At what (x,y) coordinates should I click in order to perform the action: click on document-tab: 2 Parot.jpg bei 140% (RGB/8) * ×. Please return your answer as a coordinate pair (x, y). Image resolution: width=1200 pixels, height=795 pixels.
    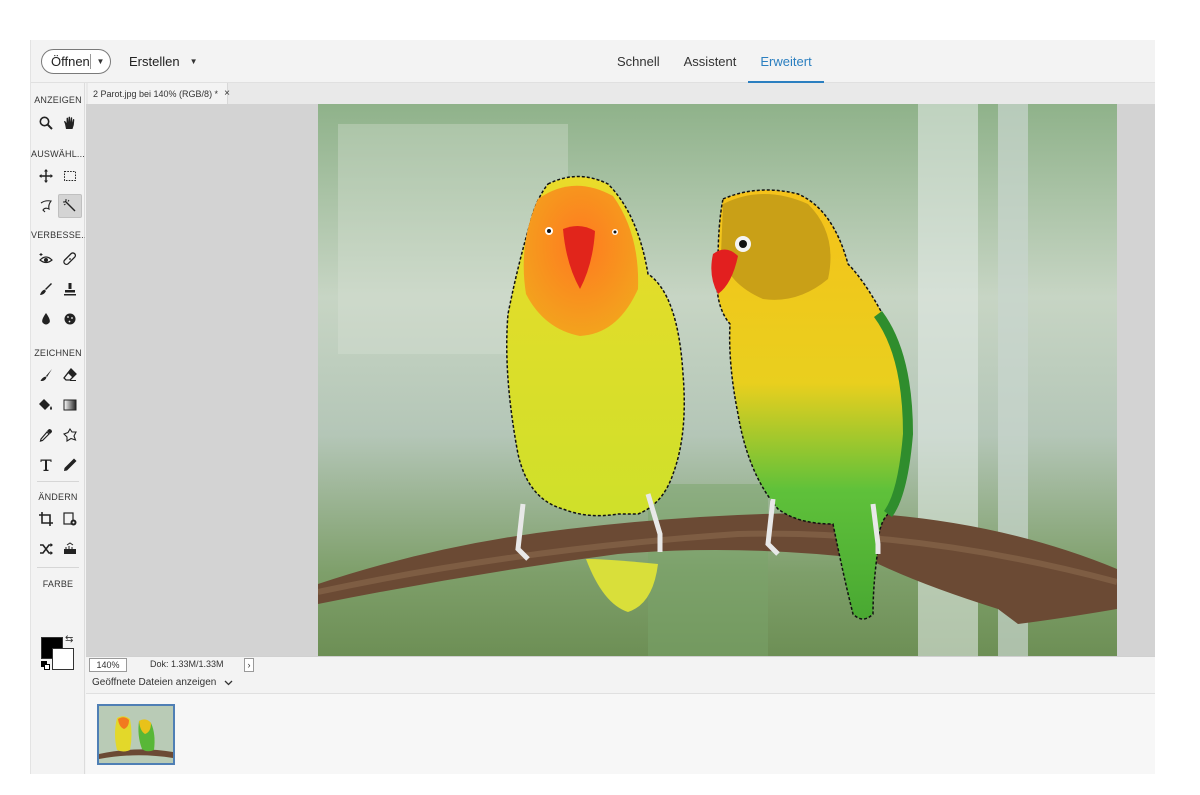
    Looking at the image, I should click on (159, 93).